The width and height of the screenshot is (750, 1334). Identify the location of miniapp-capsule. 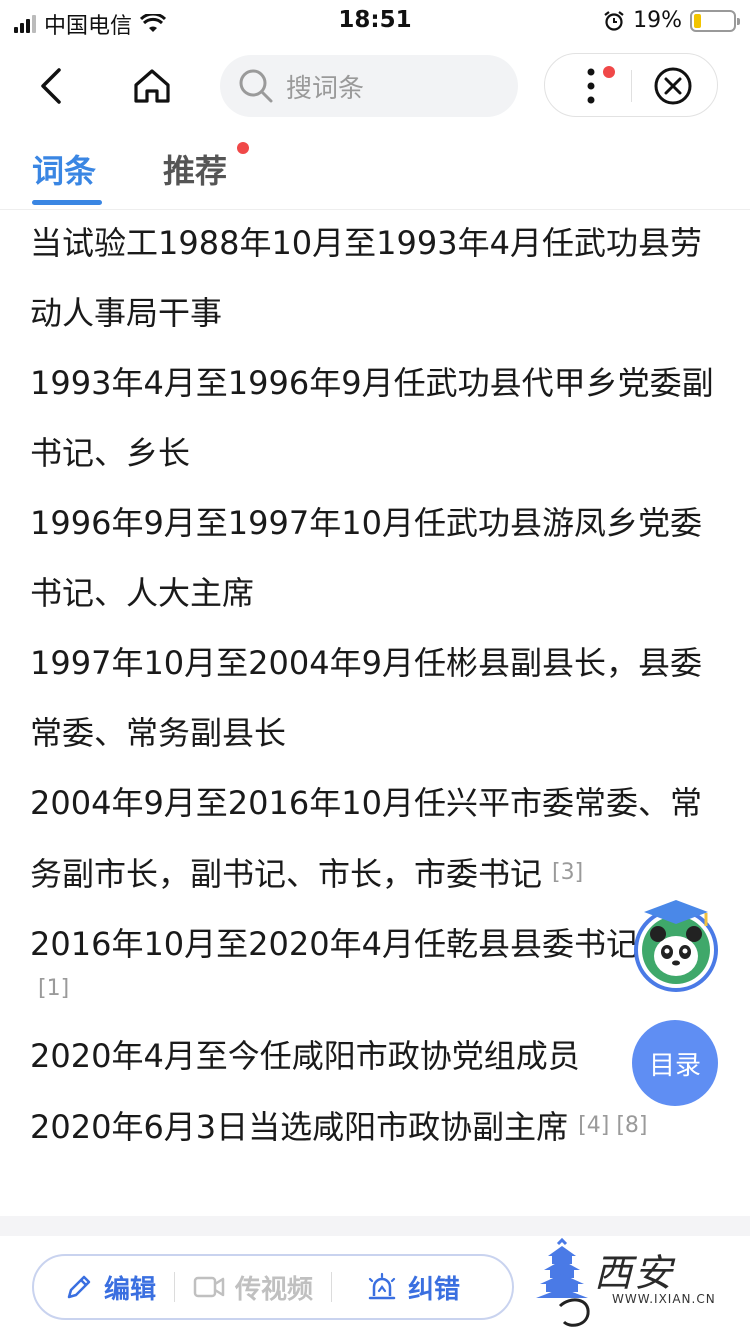
(631, 85).